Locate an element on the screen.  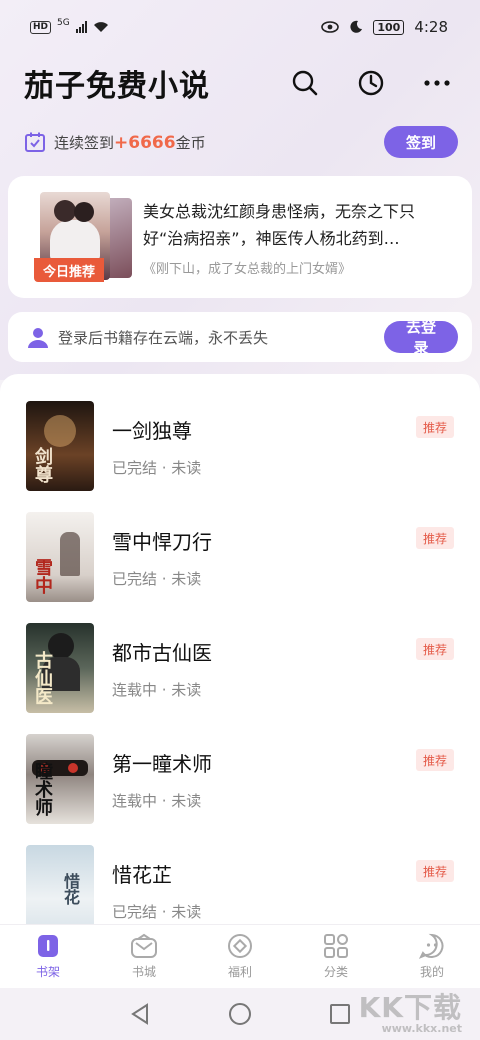
bottom-nav: 书架 书城 福利 分类 我的 is located at coordinates (240, 956).